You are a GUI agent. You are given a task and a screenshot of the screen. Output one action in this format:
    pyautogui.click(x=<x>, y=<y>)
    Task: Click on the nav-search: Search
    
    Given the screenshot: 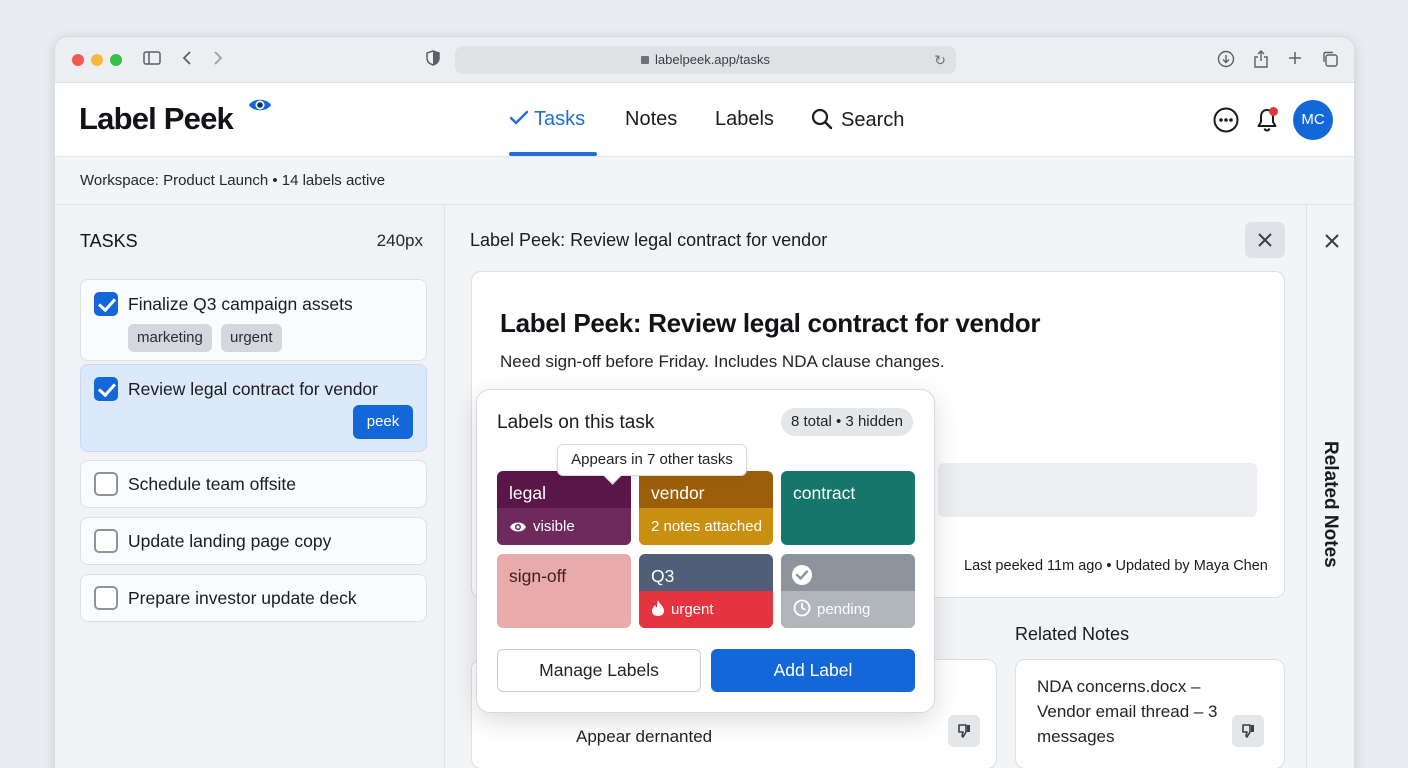 What is the action you would take?
    pyautogui.click(x=857, y=120)
    